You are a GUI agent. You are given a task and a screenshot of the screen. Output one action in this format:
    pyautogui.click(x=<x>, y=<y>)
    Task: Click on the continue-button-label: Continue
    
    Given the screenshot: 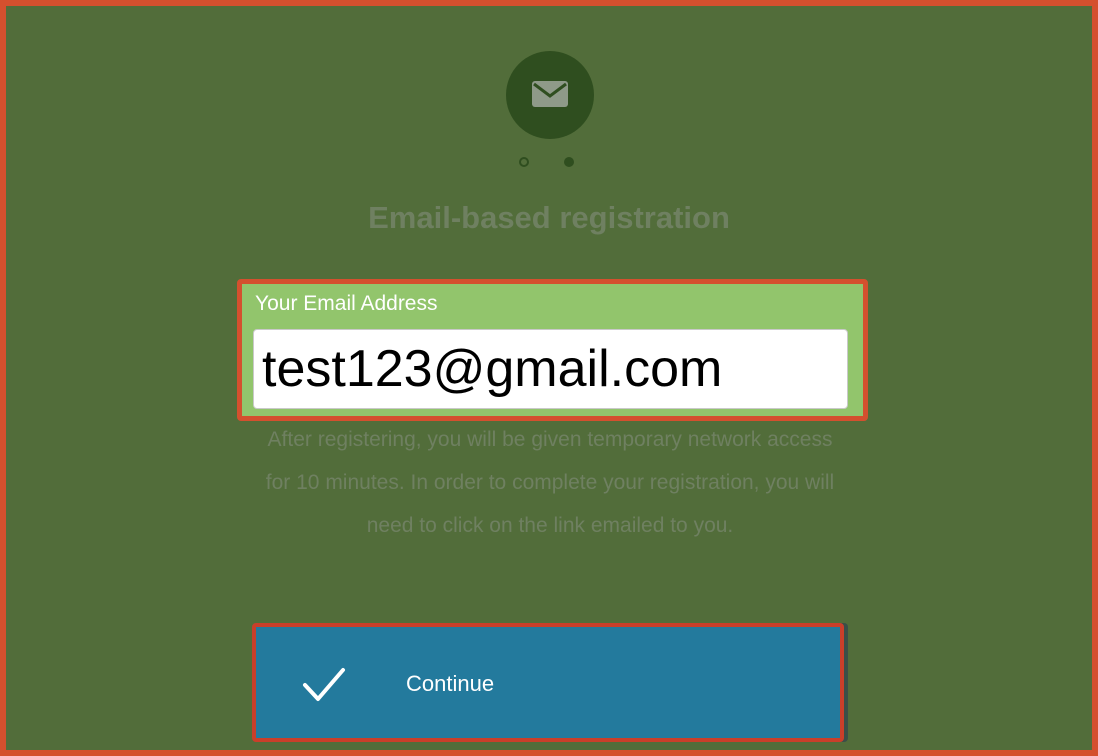 What is the action you would take?
    pyautogui.click(x=450, y=683)
    